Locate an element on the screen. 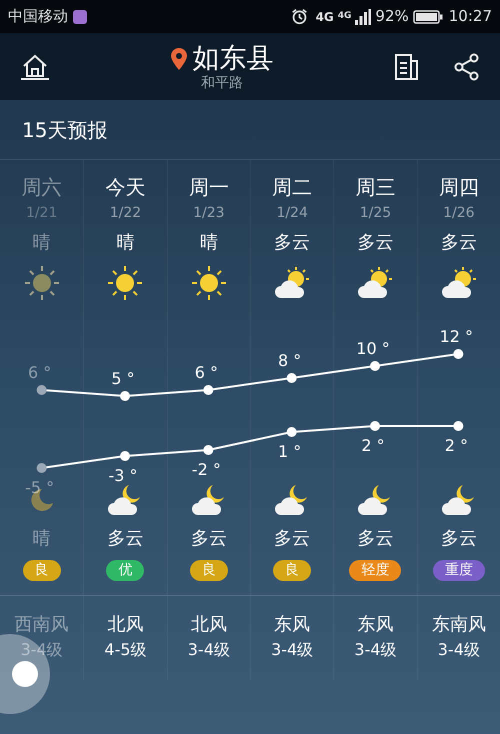  air-quality-badge: 重度 is located at coordinates (458, 570).